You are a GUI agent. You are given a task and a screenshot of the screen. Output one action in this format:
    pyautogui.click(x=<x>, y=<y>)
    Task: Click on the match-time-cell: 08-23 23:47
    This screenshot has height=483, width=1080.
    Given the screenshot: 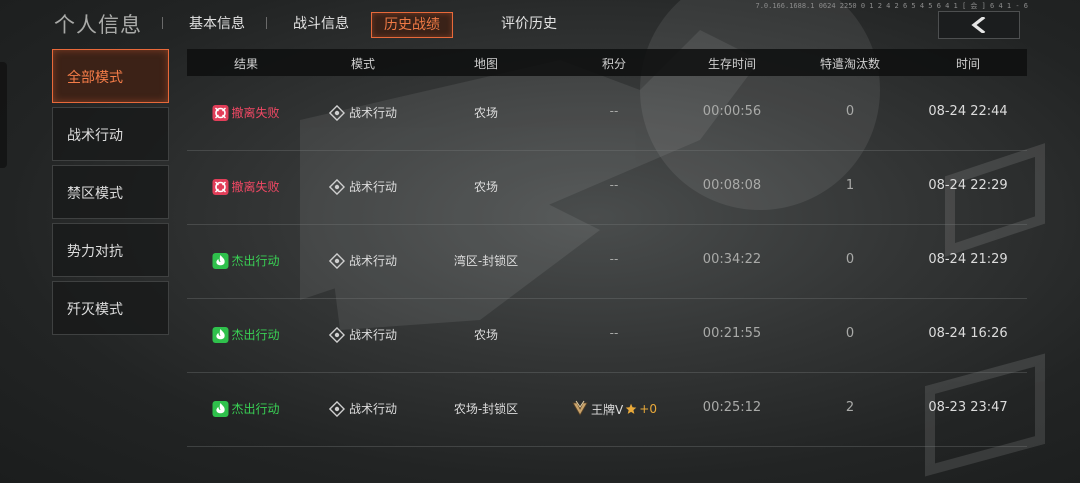 What is the action you would take?
    pyautogui.click(x=968, y=407)
    